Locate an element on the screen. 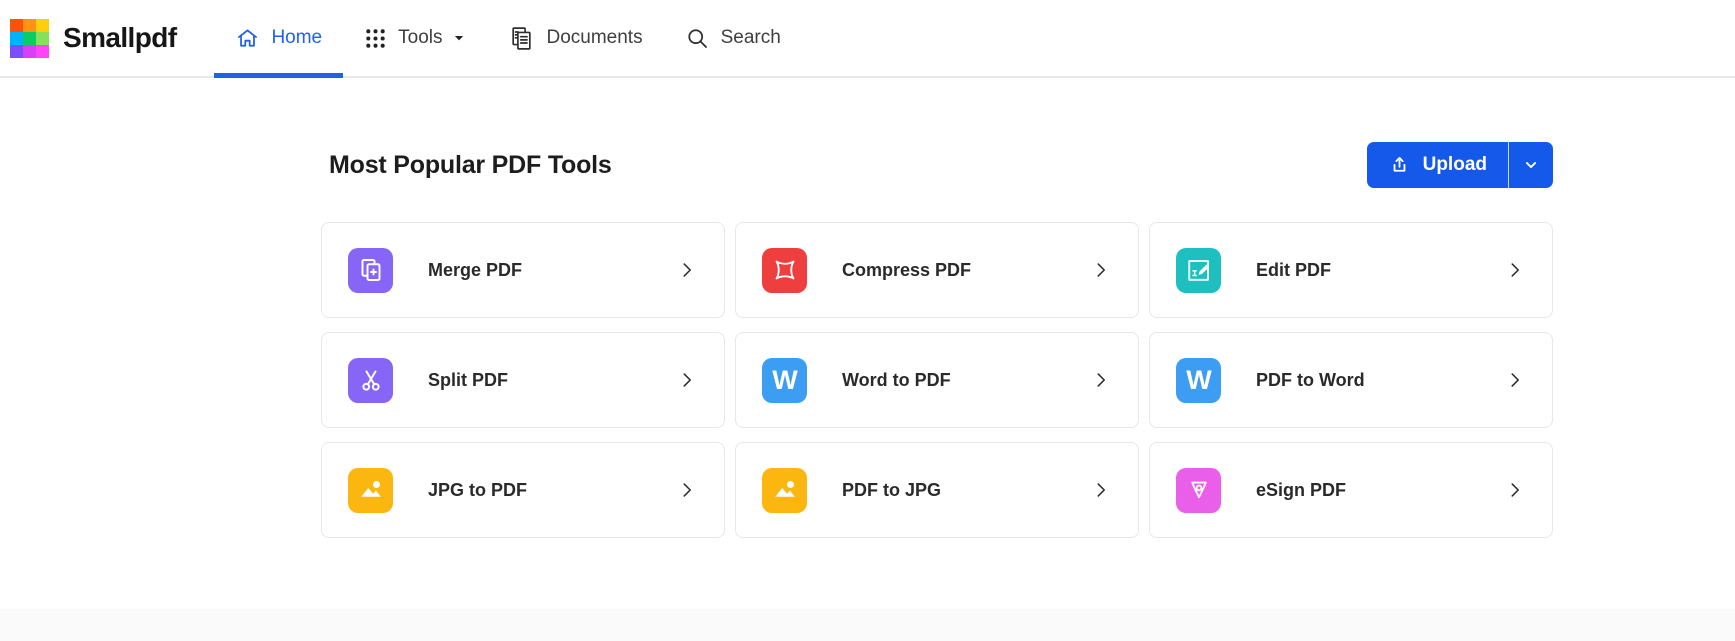 Image resolution: width=1735 pixels, height=641 pixels. esign-pdf-icon is located at coordinates (1198, 490).